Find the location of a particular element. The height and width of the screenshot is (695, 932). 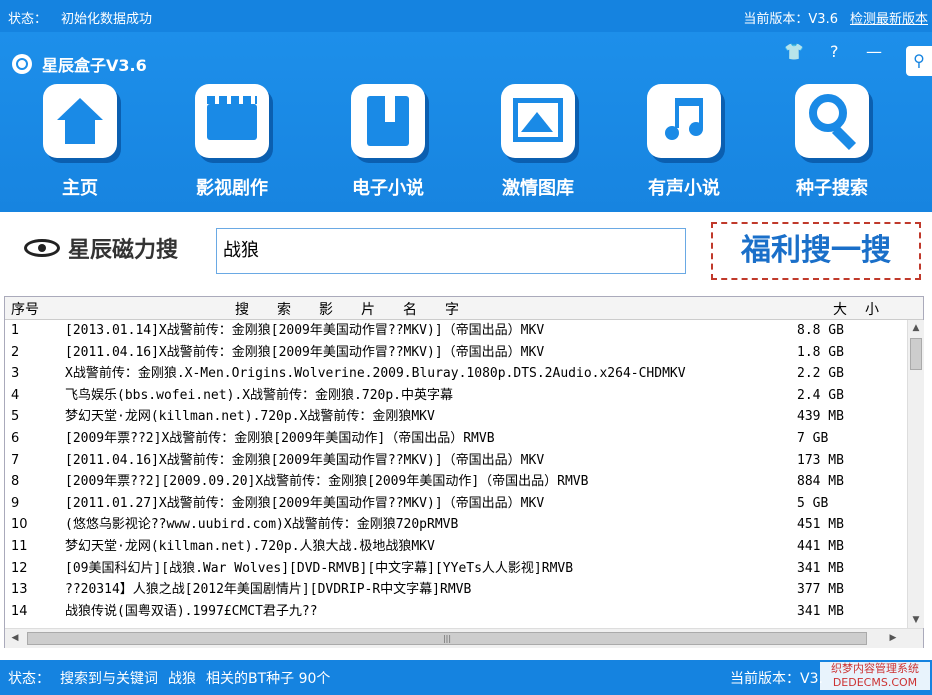

horizontal-scrollbar: ◀ ||| ▶ is located at coordinates (464, 638).